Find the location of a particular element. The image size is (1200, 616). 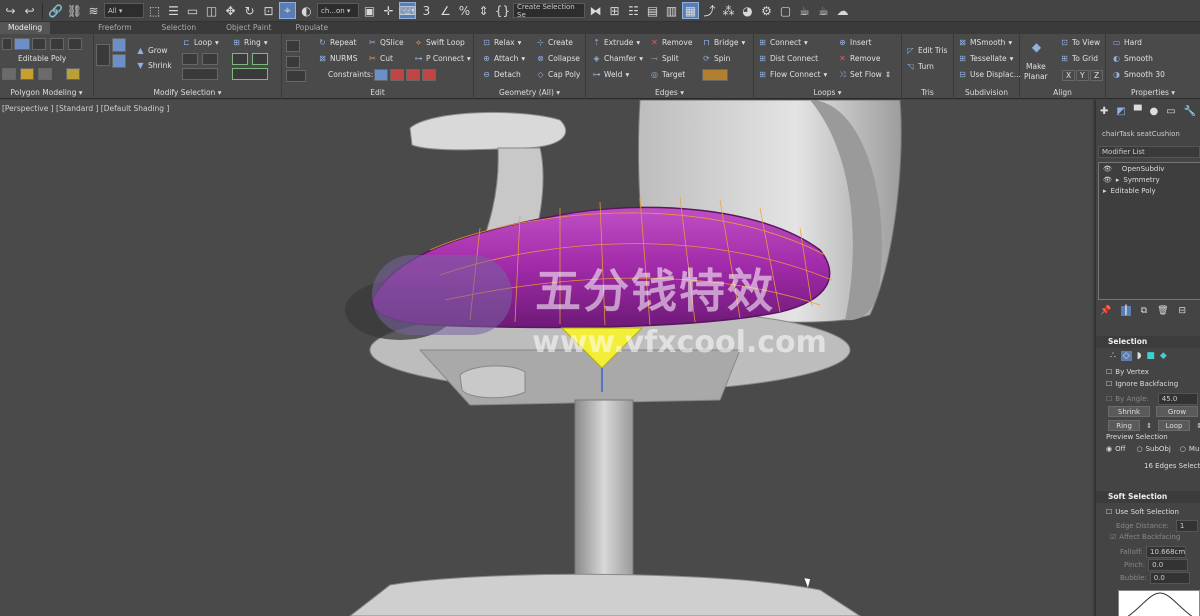

nurms-button: ⊠ NURMS is located at coordinates (337, 58).